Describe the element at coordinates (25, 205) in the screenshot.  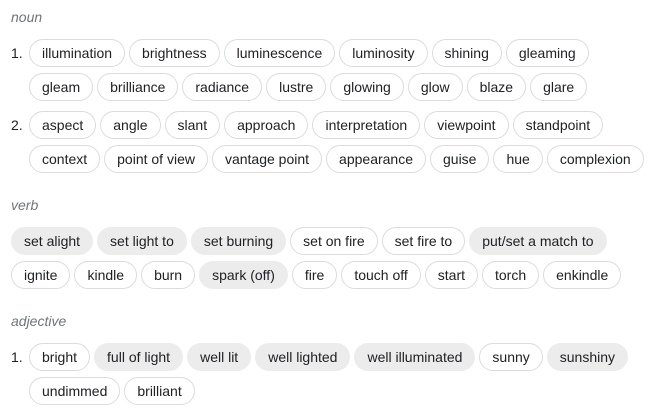
I see `pos-label-verb: verb` at that location.